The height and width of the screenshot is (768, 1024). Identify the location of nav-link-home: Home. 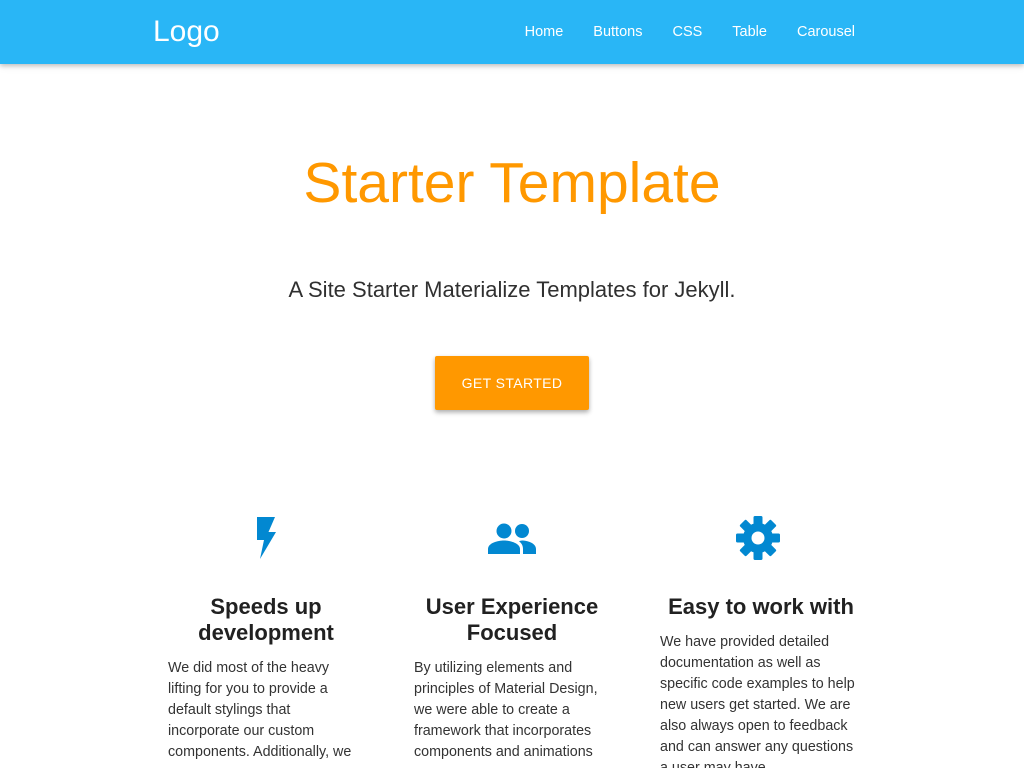
(544, 32).